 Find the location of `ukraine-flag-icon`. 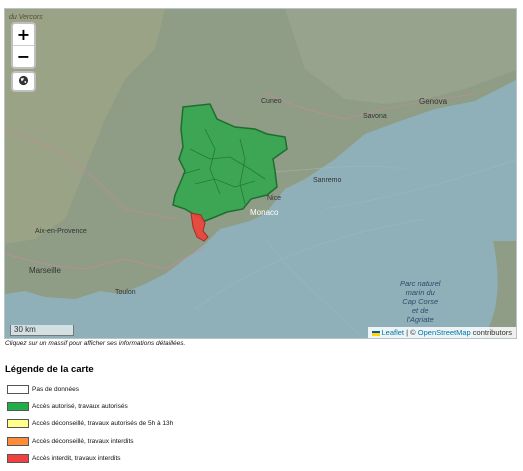

ukraine-flag-icon is located at coordinates (375, 333).